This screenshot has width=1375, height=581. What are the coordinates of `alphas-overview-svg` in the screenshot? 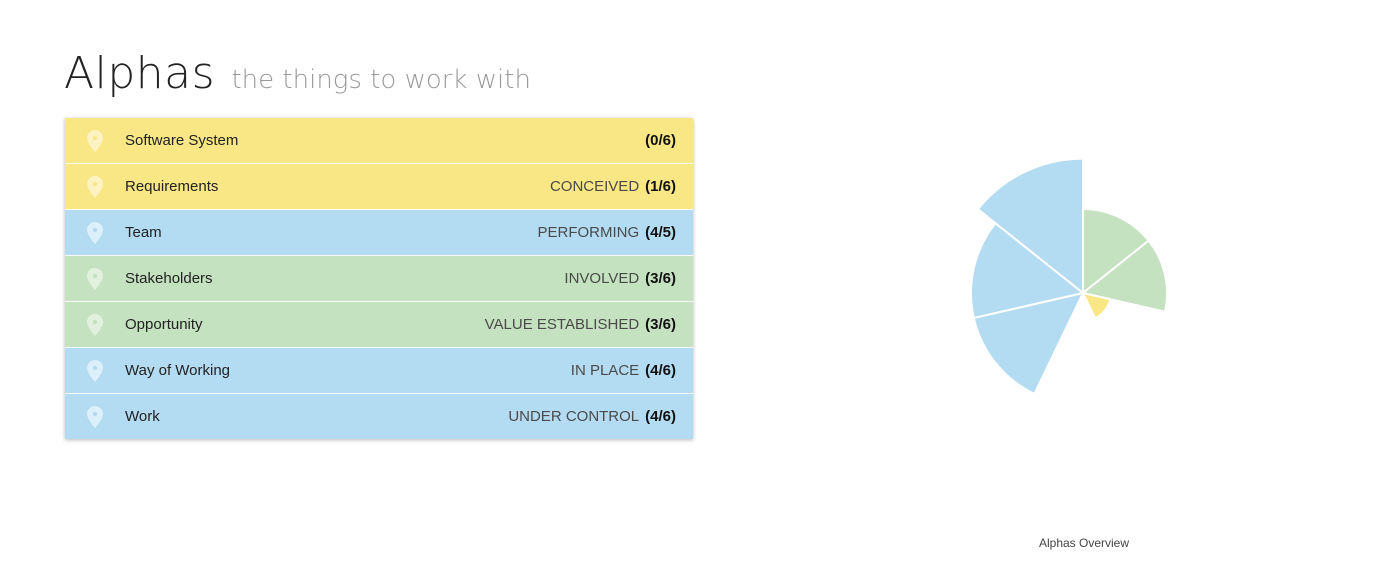 It's located at (1068, 276).